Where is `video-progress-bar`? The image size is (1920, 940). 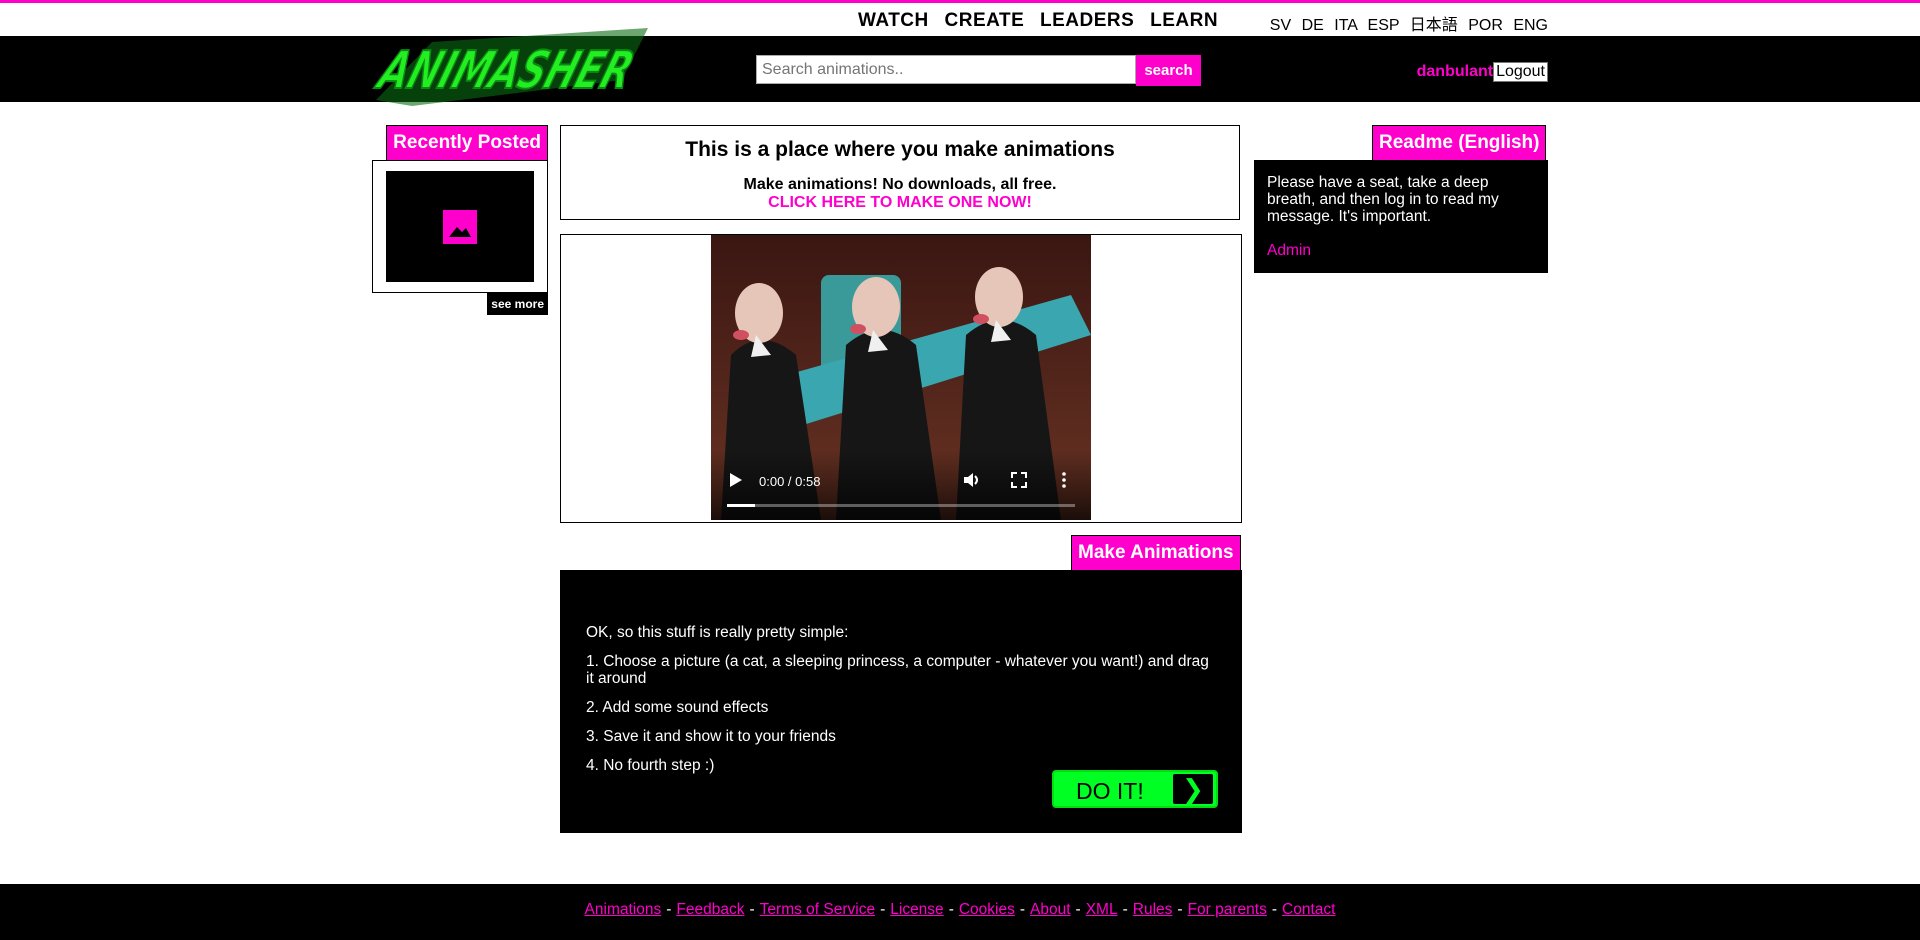 video-progress-bar is located at coordinates (901, 505).